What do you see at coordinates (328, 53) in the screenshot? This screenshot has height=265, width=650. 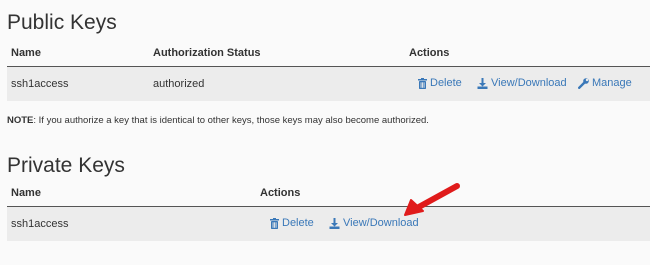 I see `public-keys-table-header: Name Authorization Status Actions` at bounding box center [328, 53].